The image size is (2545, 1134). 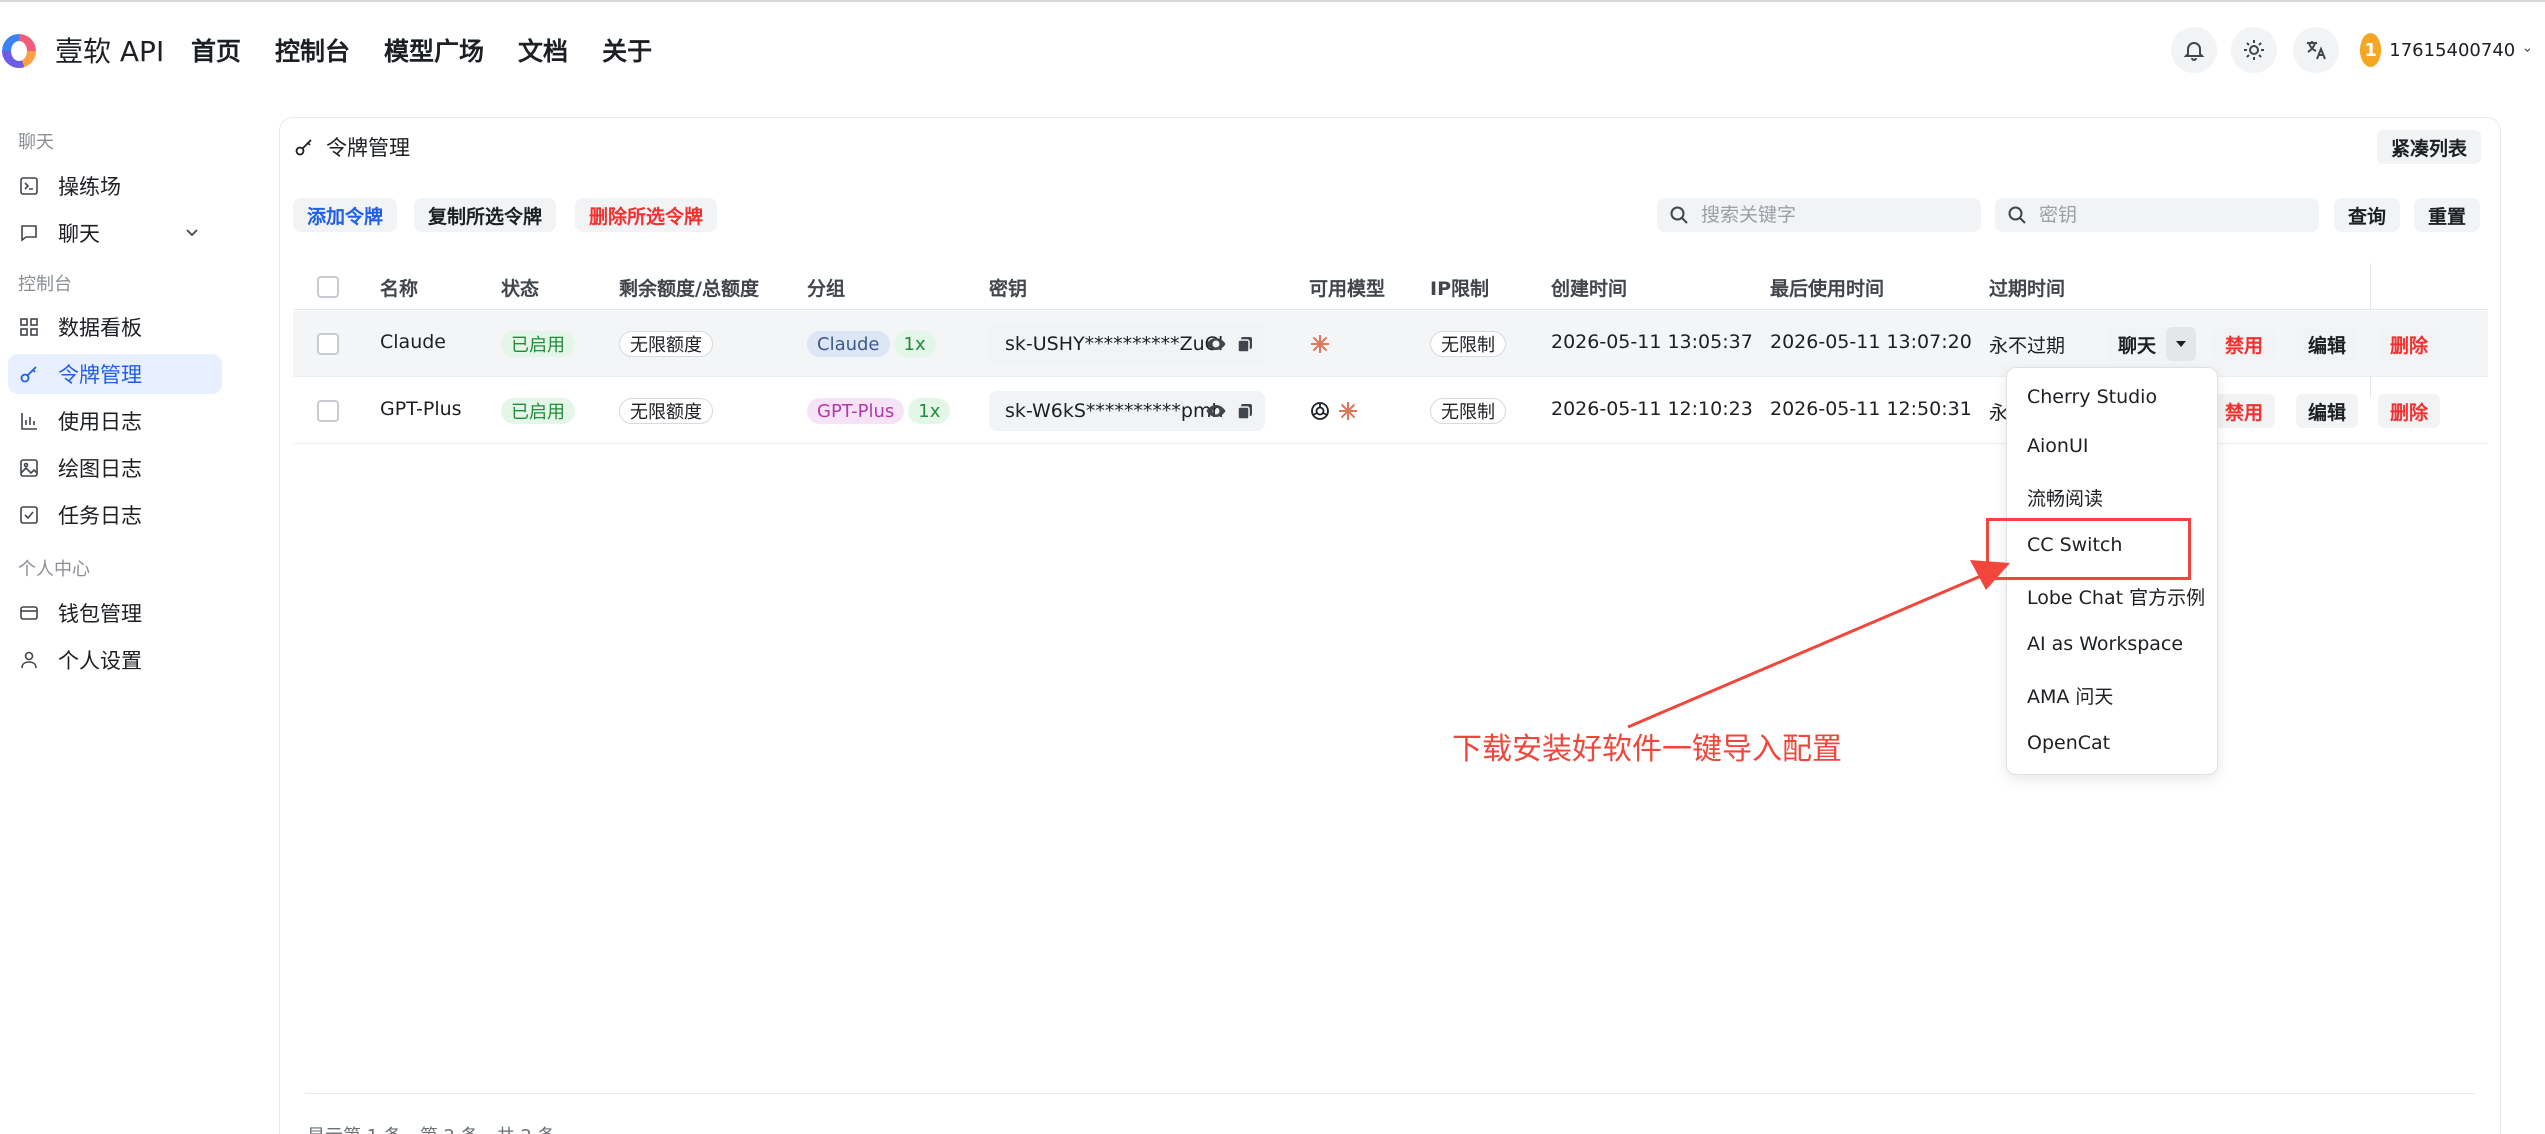 I want to click on menu-item-aionui: AionUI, so click(x=2057, y=446).